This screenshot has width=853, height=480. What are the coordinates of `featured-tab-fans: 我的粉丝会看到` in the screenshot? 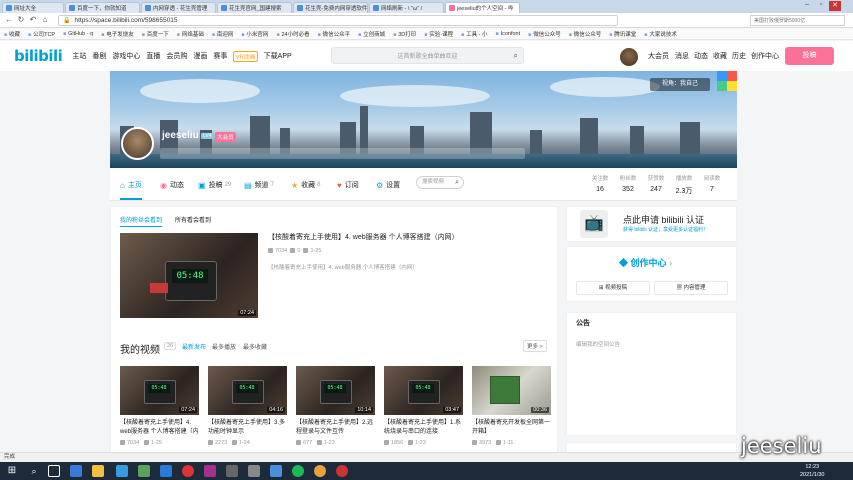 It's located at (141, 221).